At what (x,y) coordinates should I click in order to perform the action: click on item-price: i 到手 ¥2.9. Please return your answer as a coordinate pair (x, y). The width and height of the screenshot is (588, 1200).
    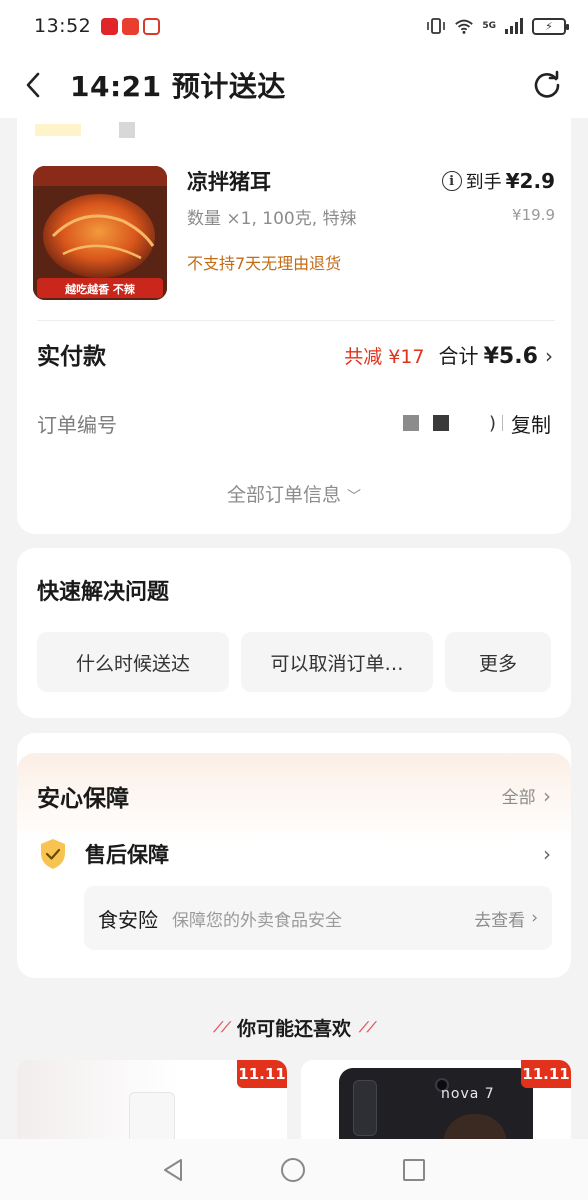
    Looking at the image, I should click on (498, 181).